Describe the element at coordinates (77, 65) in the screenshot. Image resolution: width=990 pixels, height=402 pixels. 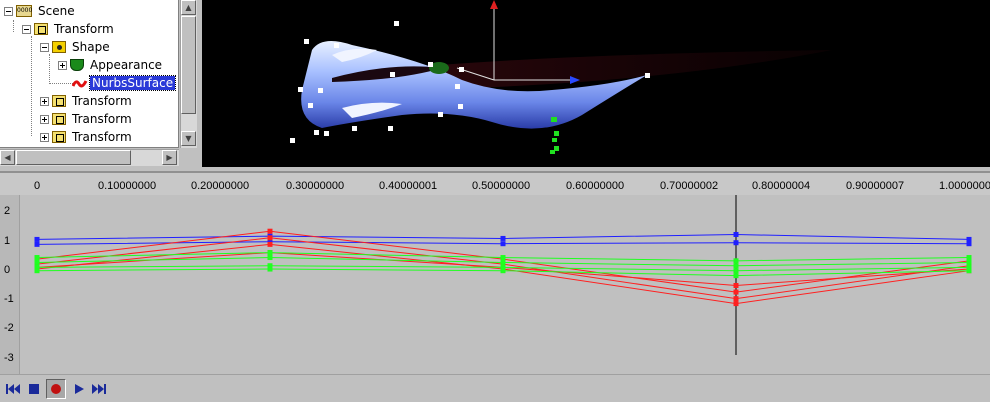
I see `appearance-icon` at that location.